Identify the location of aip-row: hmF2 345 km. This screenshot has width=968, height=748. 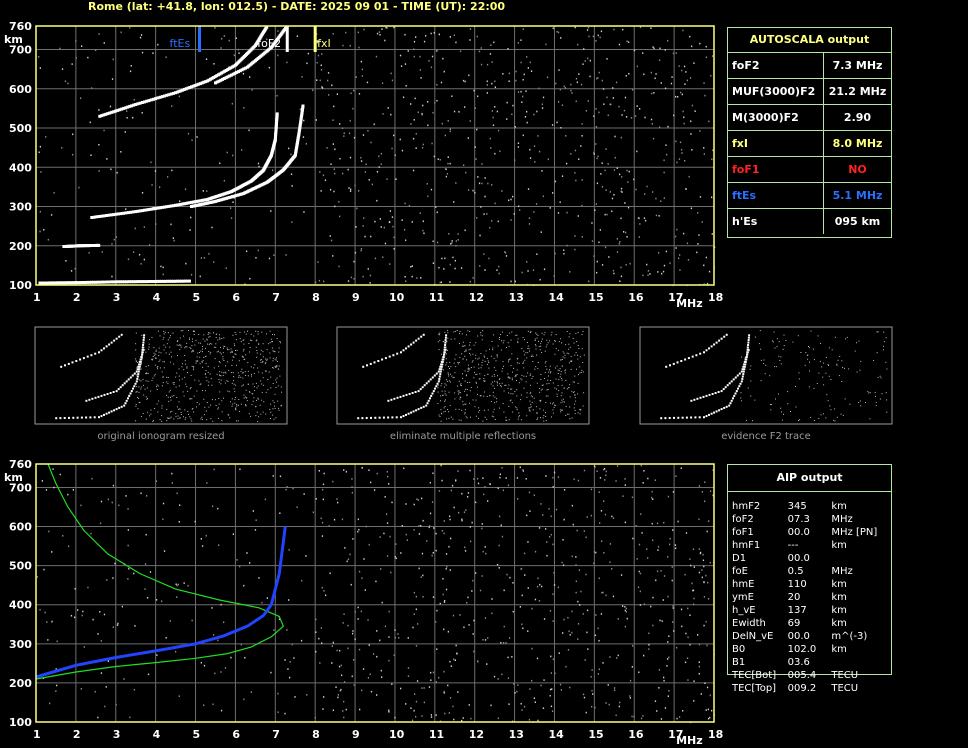
(809, 506).